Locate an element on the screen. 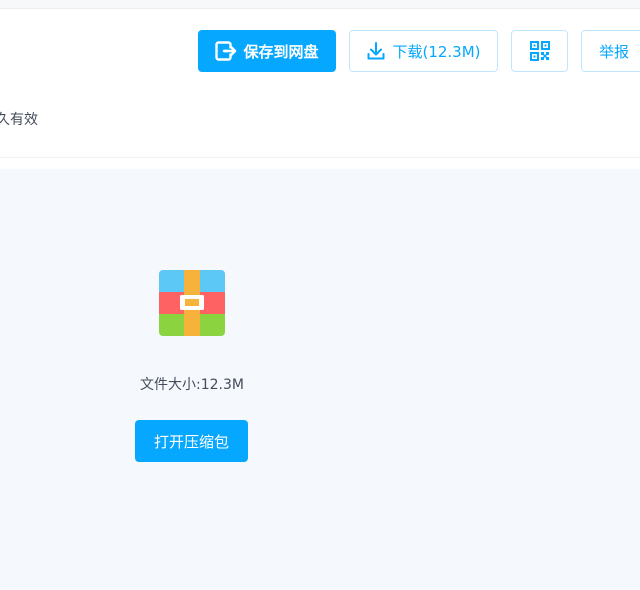  qr-code-icon is located at coordinates (539, 51).